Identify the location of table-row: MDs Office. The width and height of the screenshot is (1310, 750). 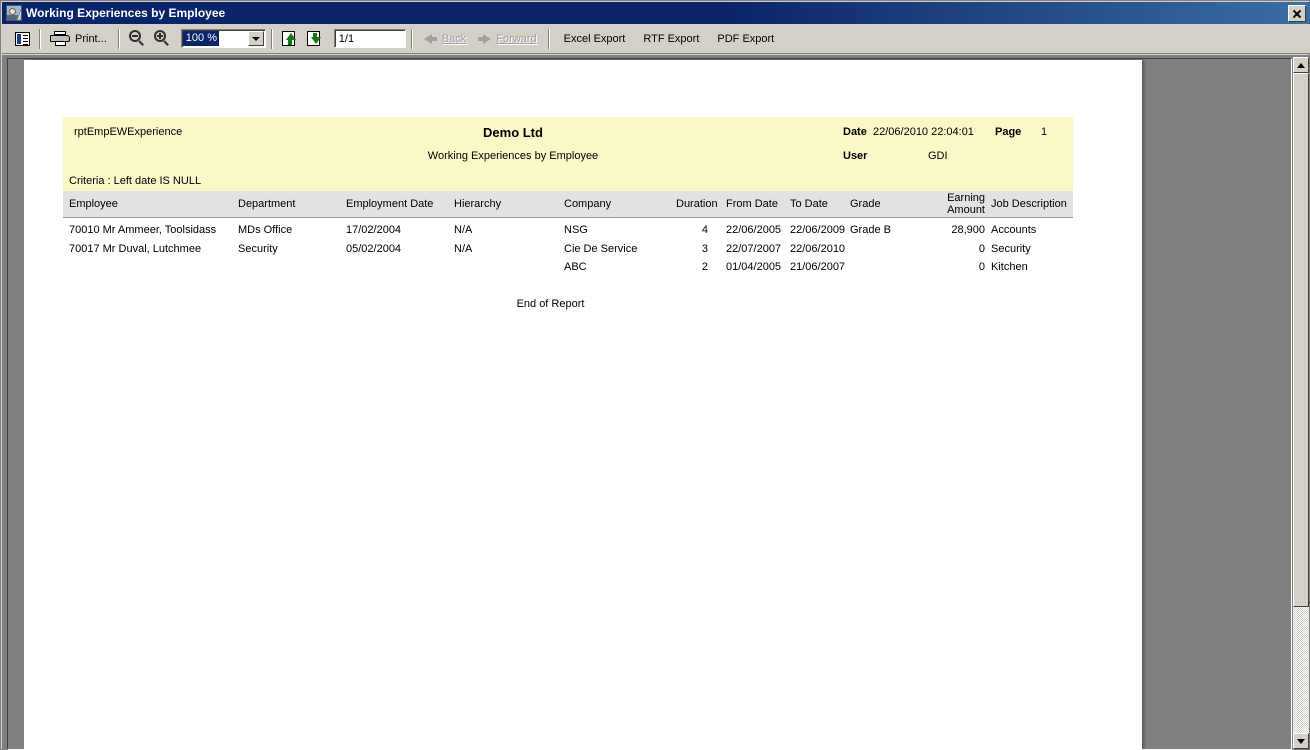
(265, 230).